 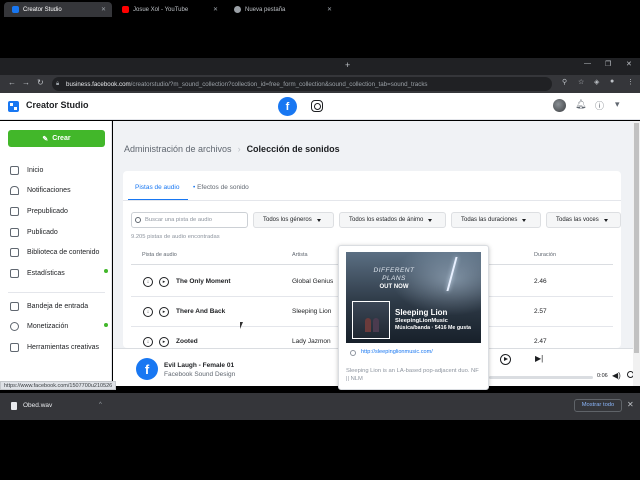 What do you see at coordinates (49, 306) in the screenshot?
I see `sidebar-item-bandeja: Bandeja de entrada` at bounding box center [49, 306].